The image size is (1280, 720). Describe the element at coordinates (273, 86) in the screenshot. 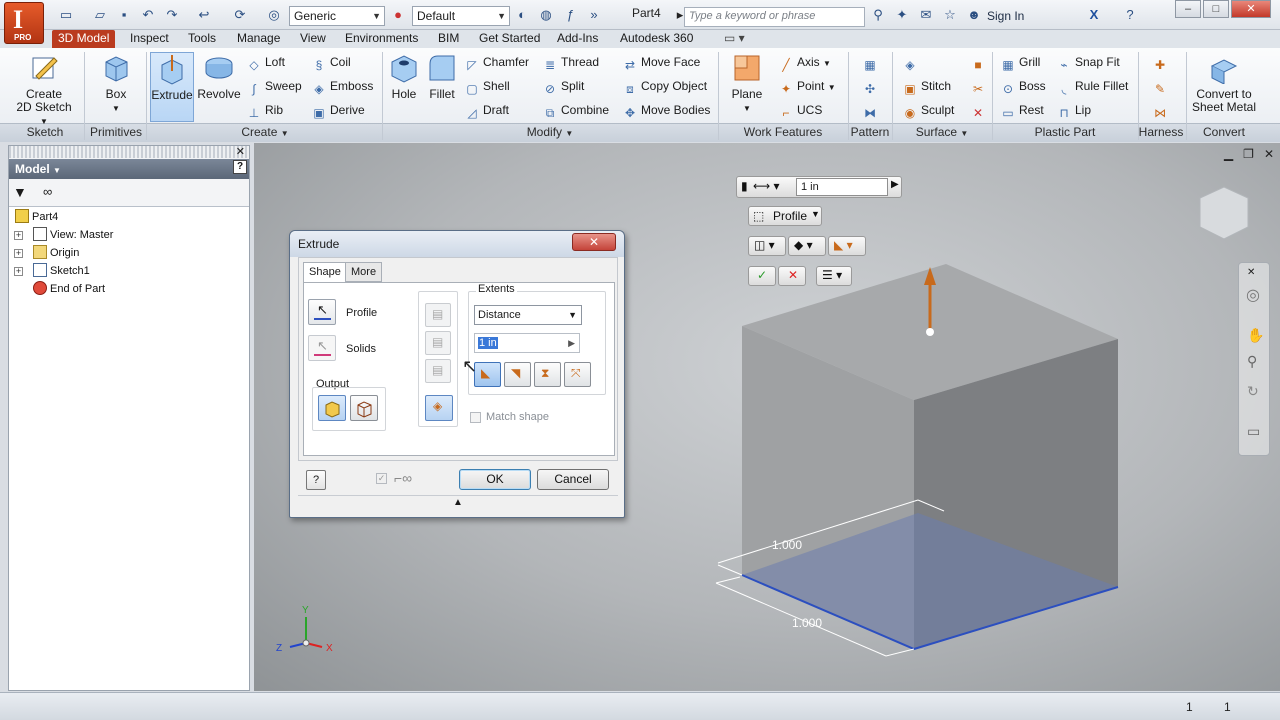

I see `sweep-button: ∫ Sweep` at that location.